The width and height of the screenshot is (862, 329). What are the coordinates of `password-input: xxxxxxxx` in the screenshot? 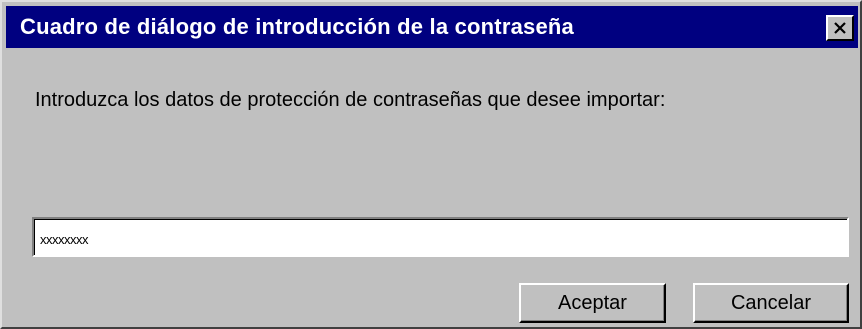 It's located at (440, 237).